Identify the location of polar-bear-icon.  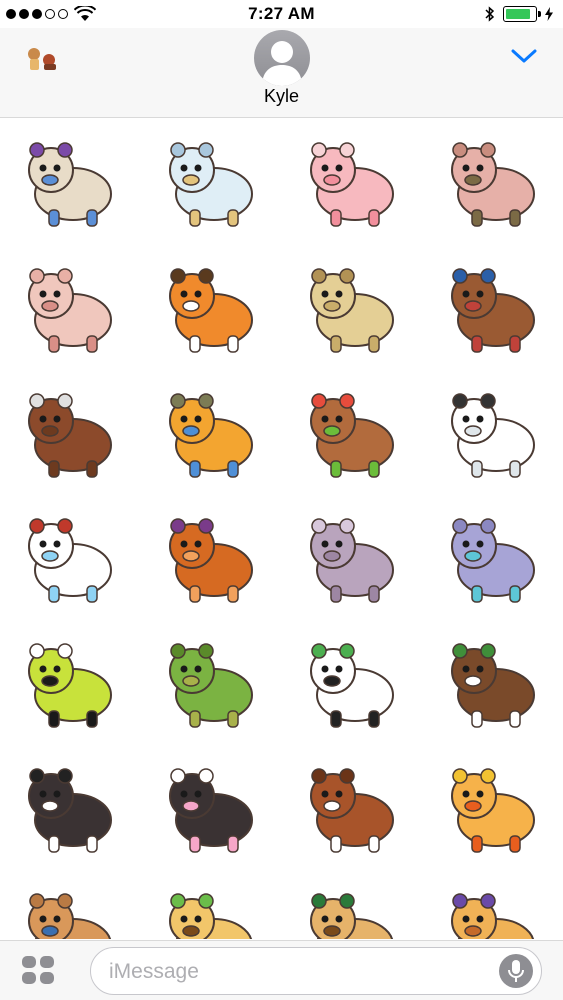
(493, 435).